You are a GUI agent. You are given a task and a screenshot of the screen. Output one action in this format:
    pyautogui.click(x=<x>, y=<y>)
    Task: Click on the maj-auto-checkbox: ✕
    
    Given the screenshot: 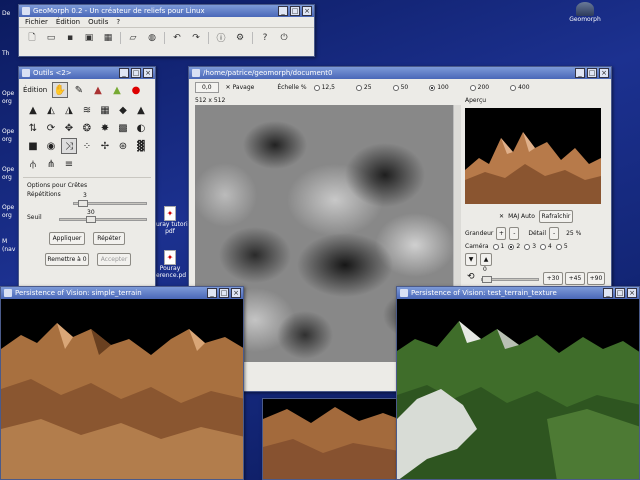 What is the action you would take?
    pyautogui.click(x=501, y=216)
    